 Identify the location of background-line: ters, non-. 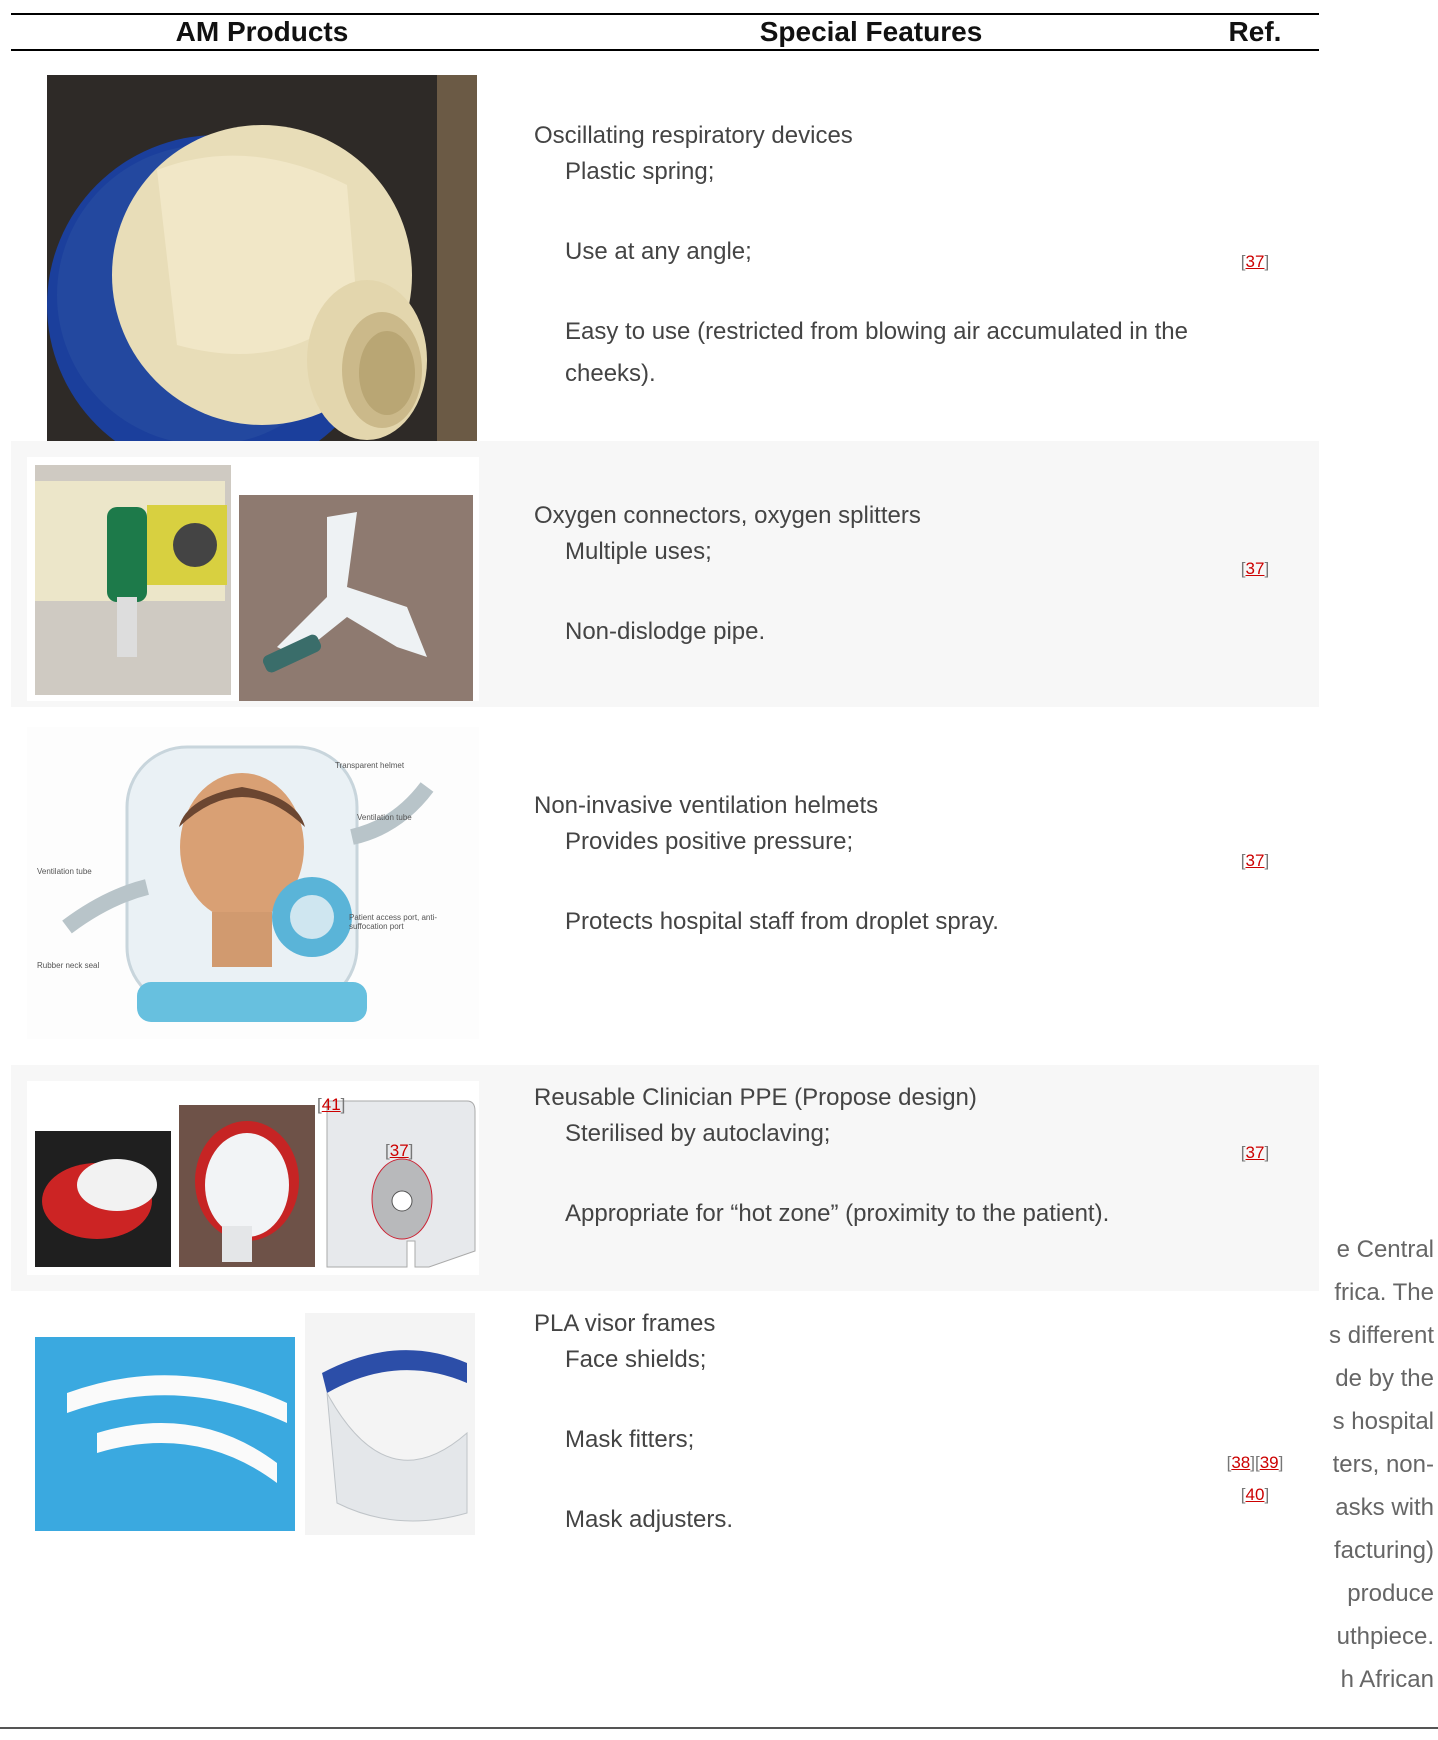
(1383, 1464).